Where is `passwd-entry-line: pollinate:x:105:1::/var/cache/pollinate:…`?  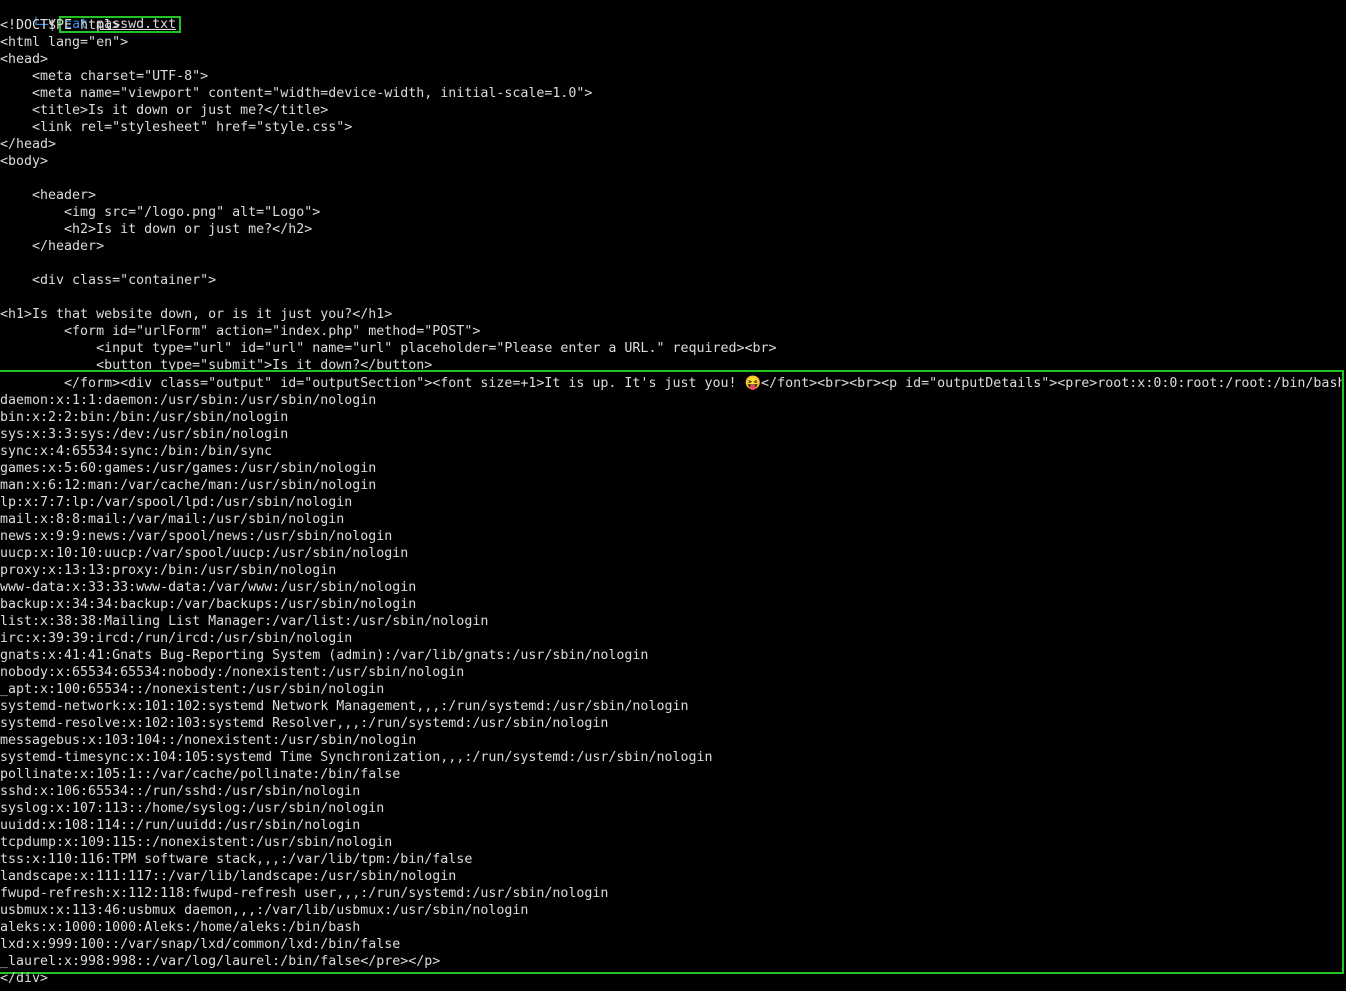 passwd-entry-line: pollinate:x:105:1::/var/cache/pollinate:… is located at coordinates (200, 774).